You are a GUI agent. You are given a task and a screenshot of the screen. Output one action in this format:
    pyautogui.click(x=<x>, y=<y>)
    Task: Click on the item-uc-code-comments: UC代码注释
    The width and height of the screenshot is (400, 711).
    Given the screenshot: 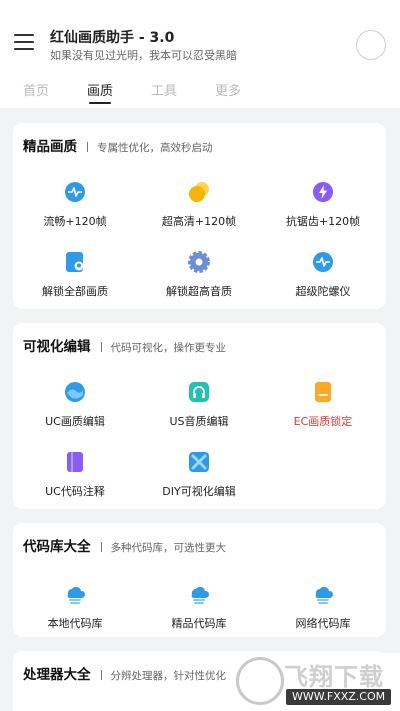 What is the action you would take?
    pyautogui.click(x=75, y=475)
    